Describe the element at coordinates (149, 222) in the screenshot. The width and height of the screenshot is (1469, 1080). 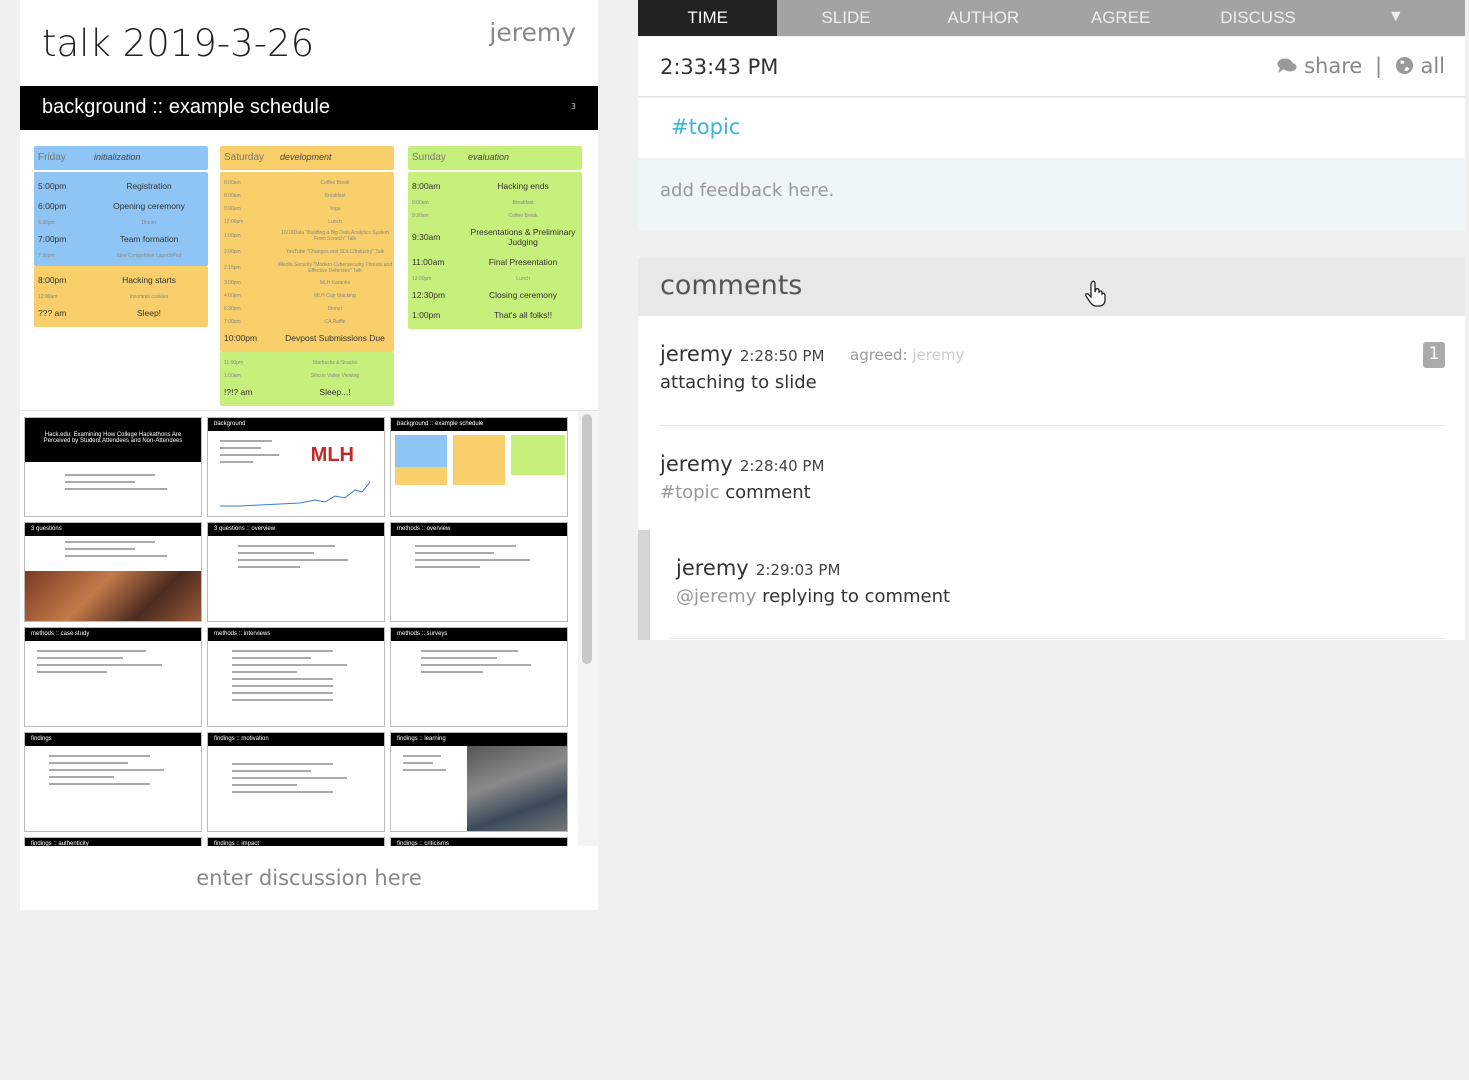
I see `event-name: Dinner` at that location.